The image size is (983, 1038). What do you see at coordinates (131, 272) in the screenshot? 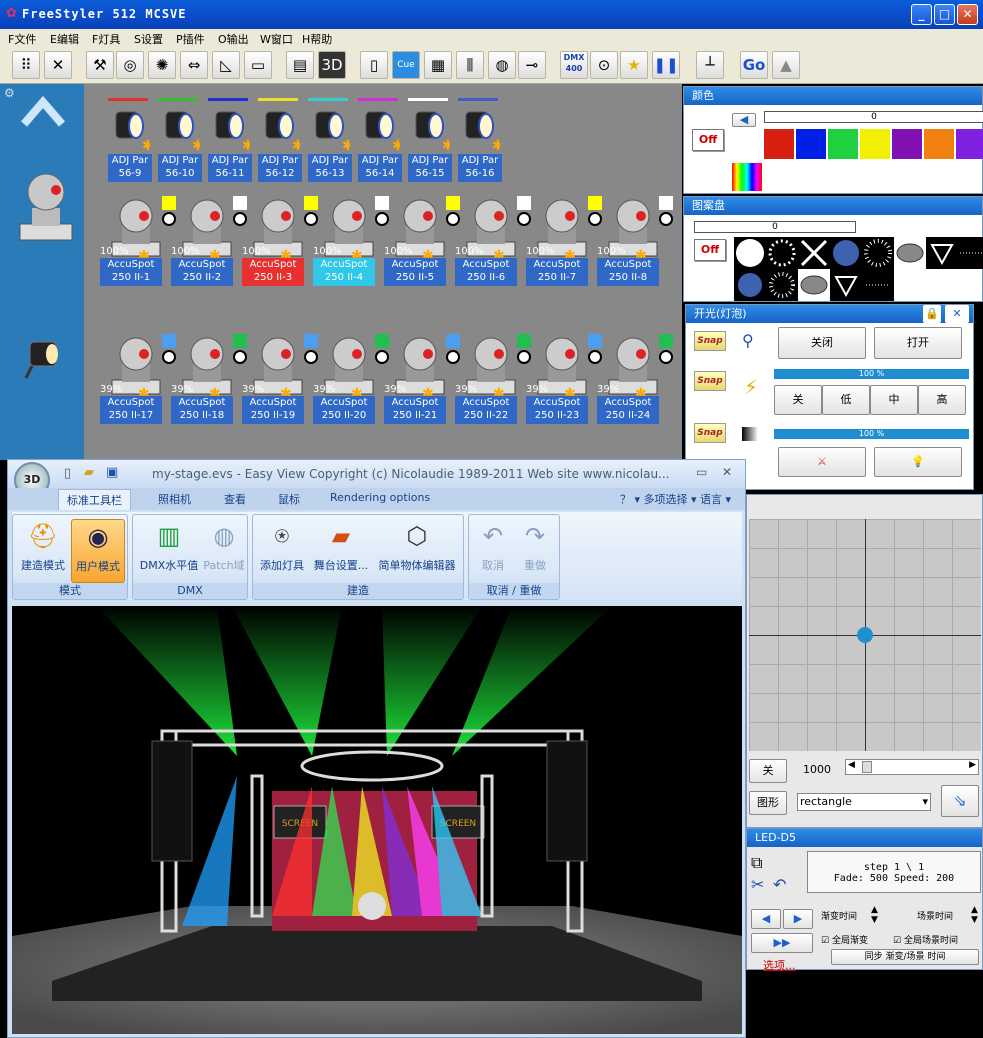
I see `spot-fixture-label: AccuSpot 250 II-1` at bounding box center [131, 272].